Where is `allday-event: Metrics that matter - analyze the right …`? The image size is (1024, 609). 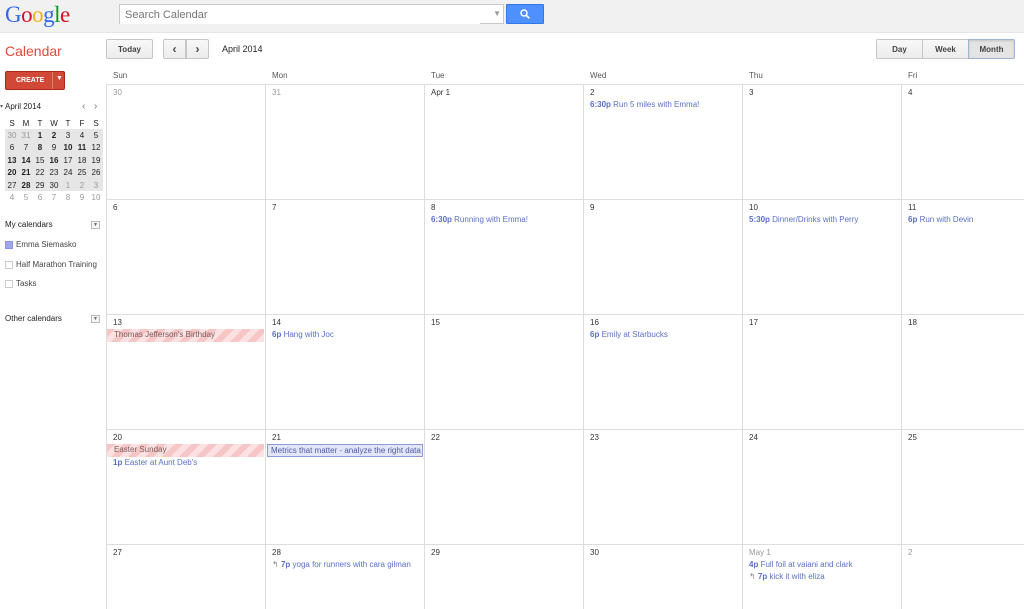 allday-event: Metrics that matter - analyze the right … is located at coordinates (345, 450).